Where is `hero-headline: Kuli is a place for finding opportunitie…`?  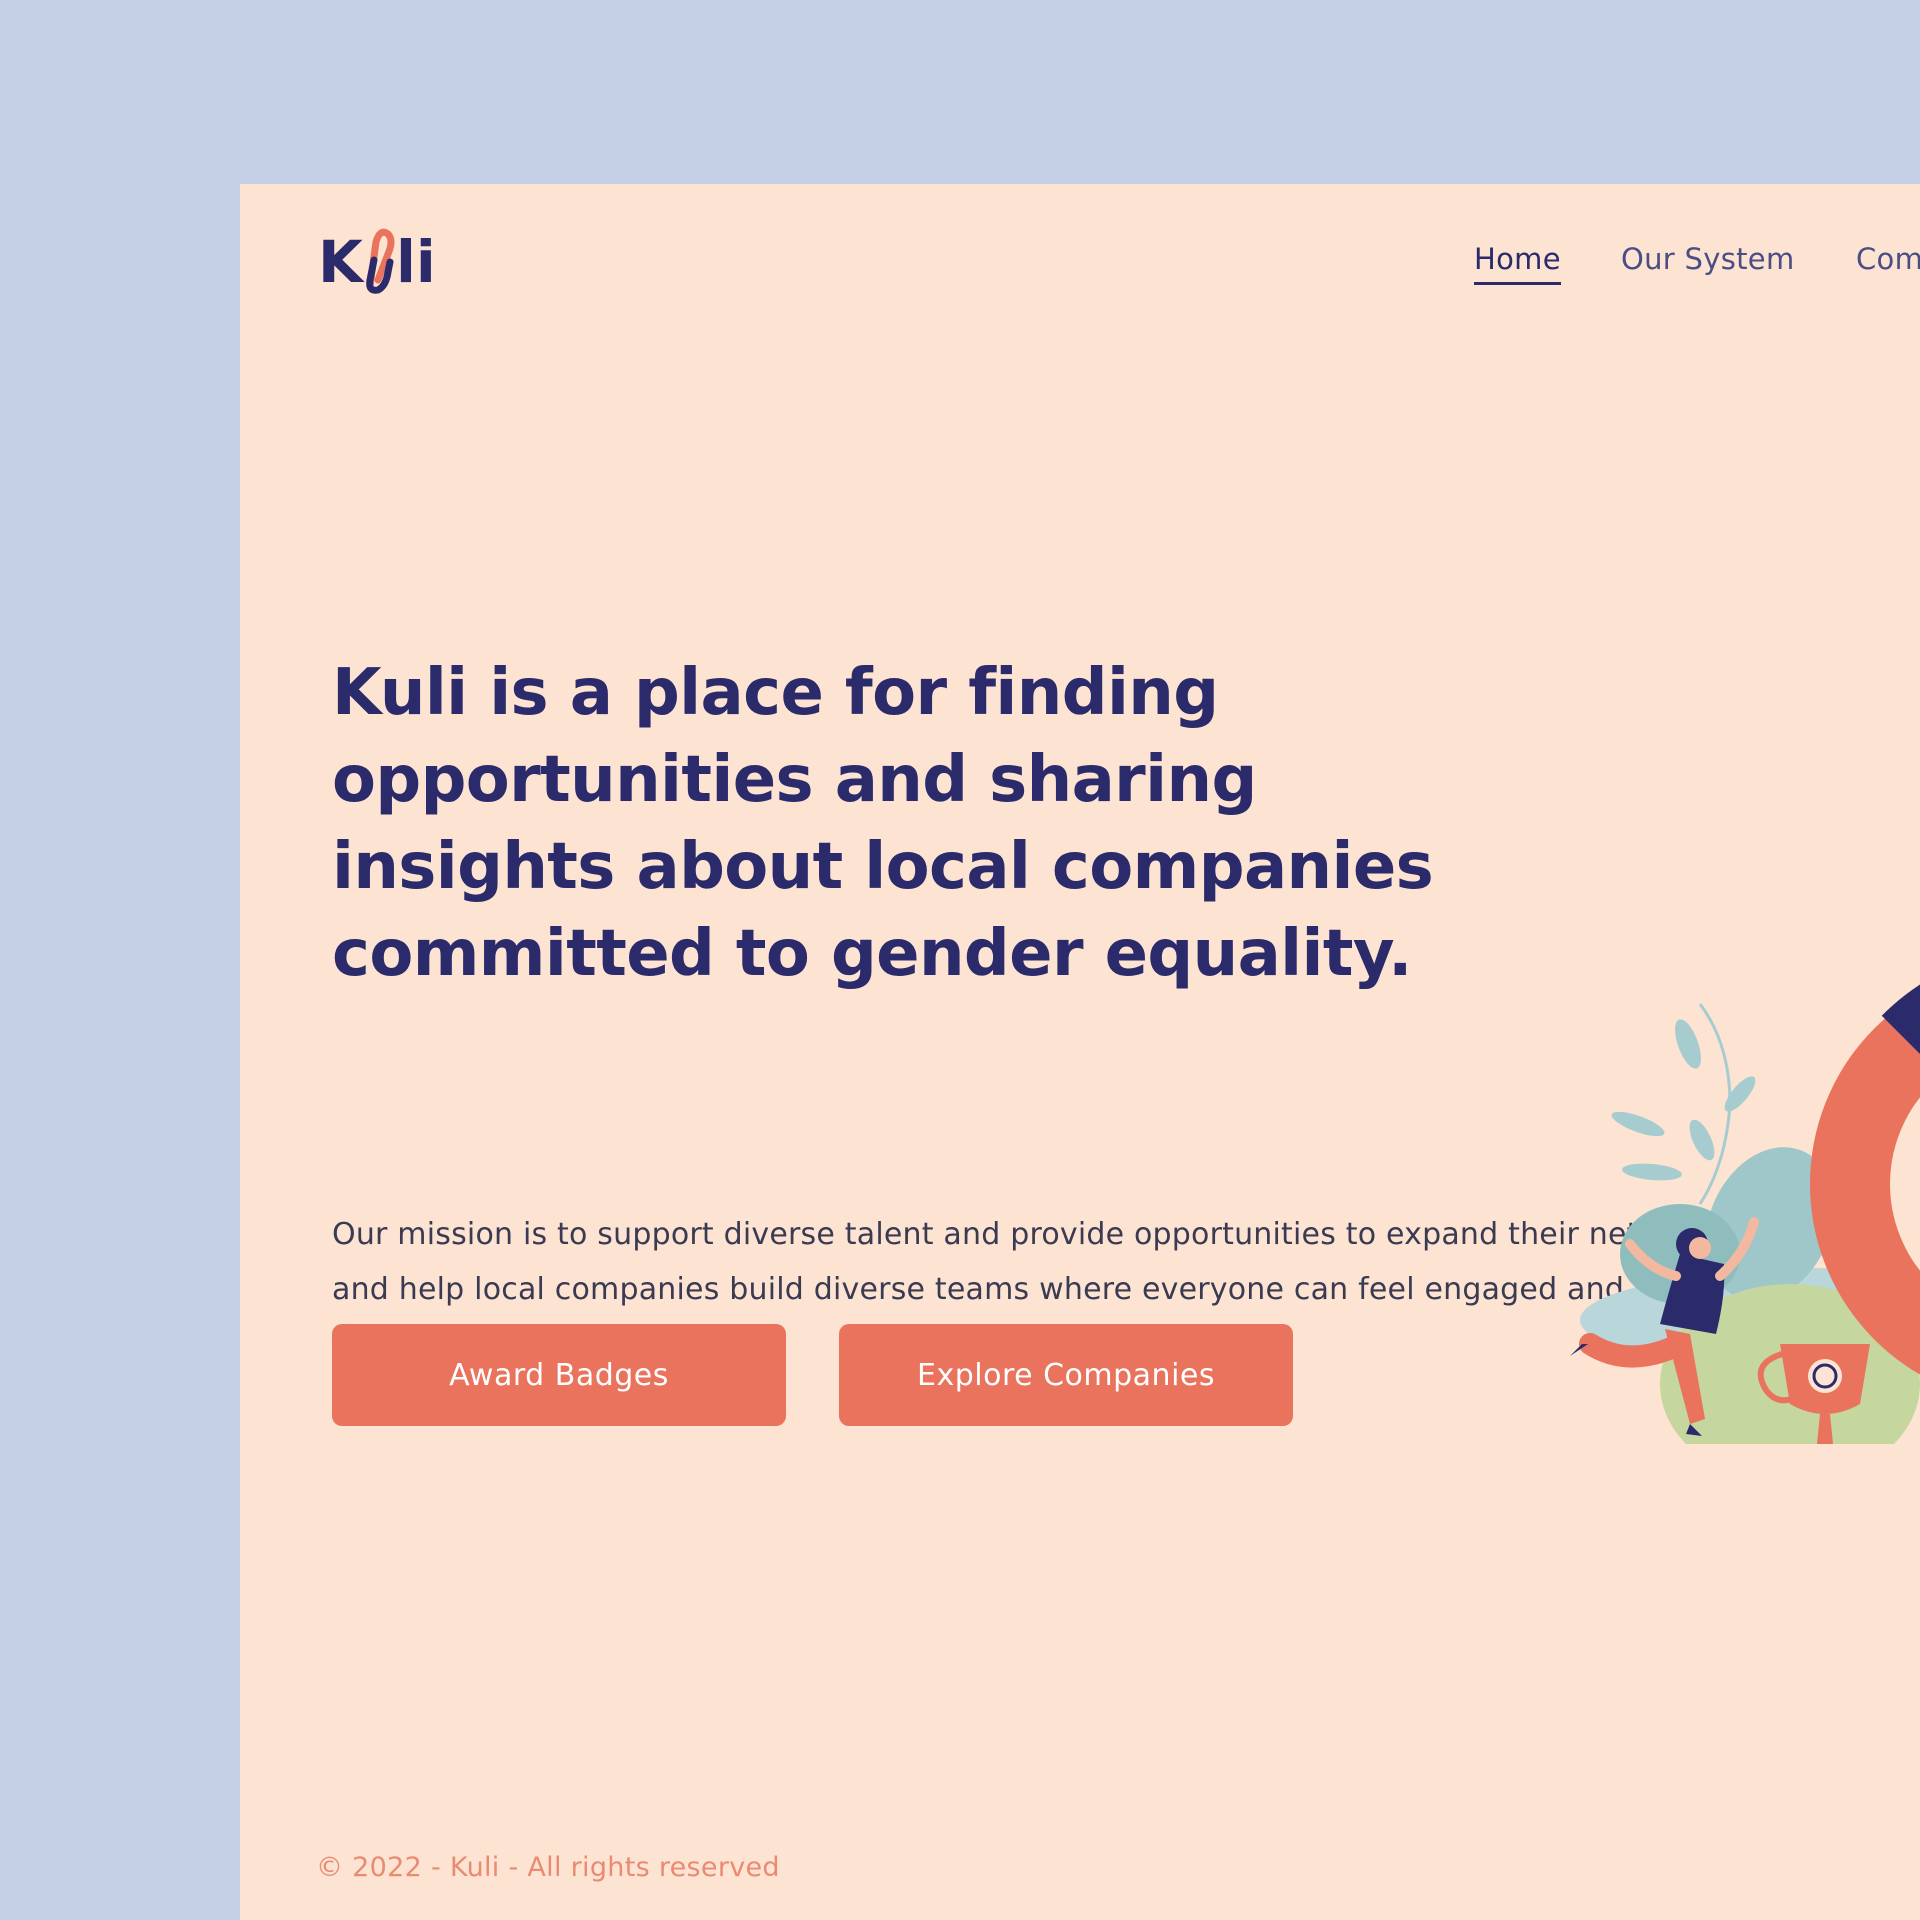
hero-headline: Kuli is a place for finding opportunitie… is located at coordinates (883, 823).